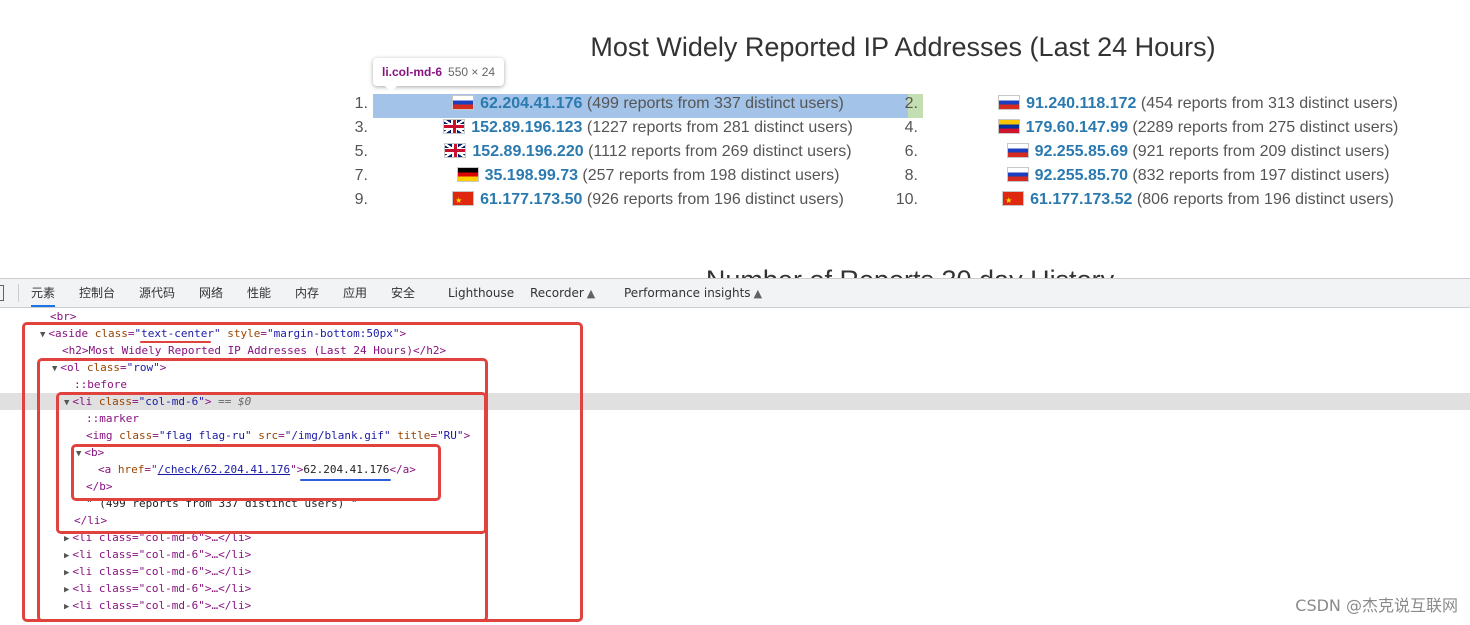  Describe the element at coordinates (713, 199) in the screenshot. I see `report-summary: (926 reports from 196 distinct users)` at that location.